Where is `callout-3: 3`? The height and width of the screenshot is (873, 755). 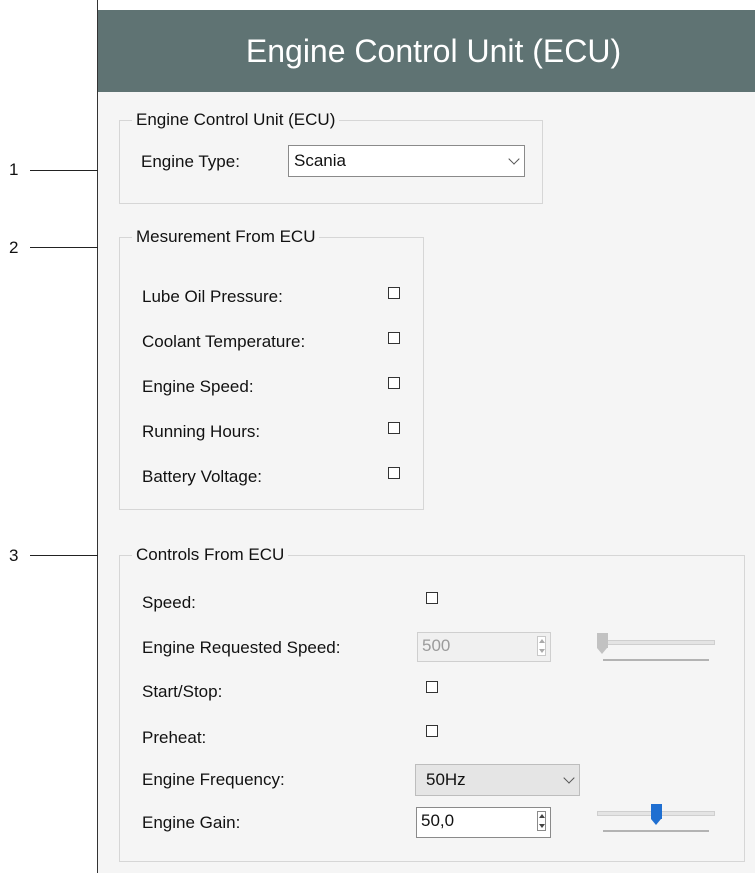
callout-3: 3 is located at coordinates (14, 555).